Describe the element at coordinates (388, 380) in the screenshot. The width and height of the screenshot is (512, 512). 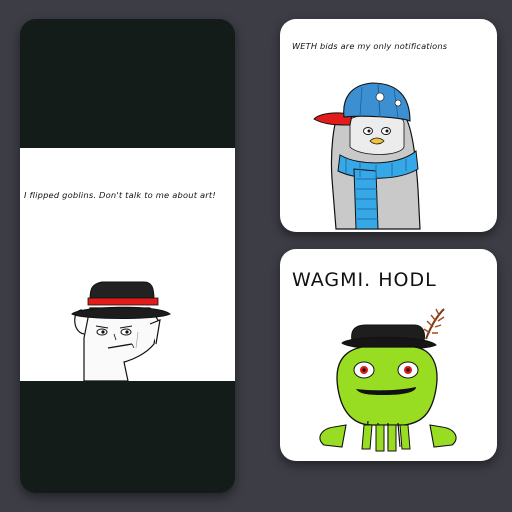
I see `green-goblin-with-feather-hat-icon` at that location.